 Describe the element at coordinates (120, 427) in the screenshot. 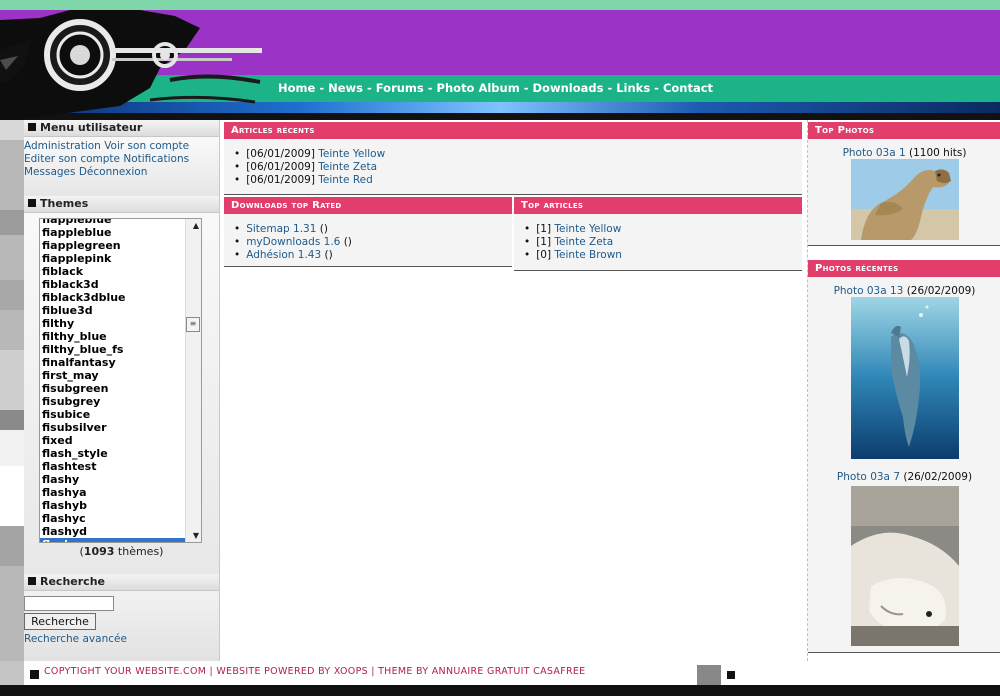

I see `theme-option: fisubsilver` at that location.